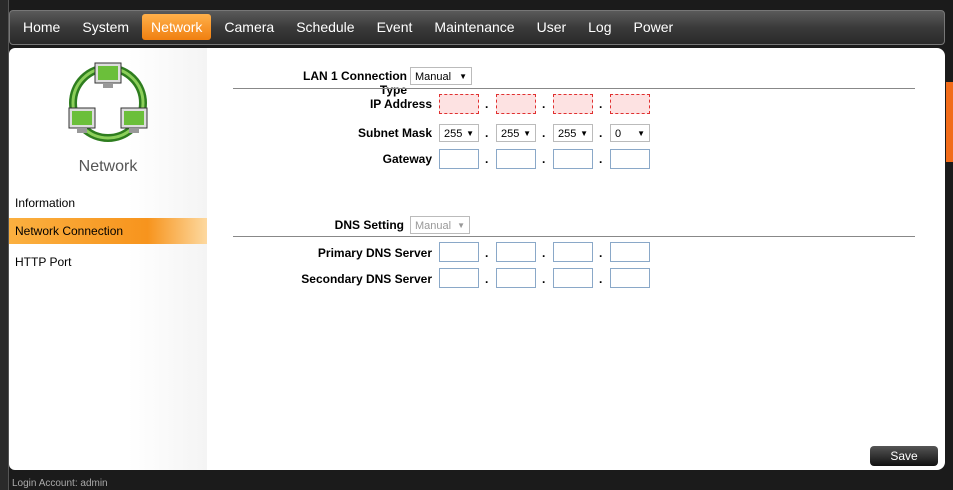 The image size is (953, 490). I want to click on sidebar-item-information: Information, so click(108, 203).